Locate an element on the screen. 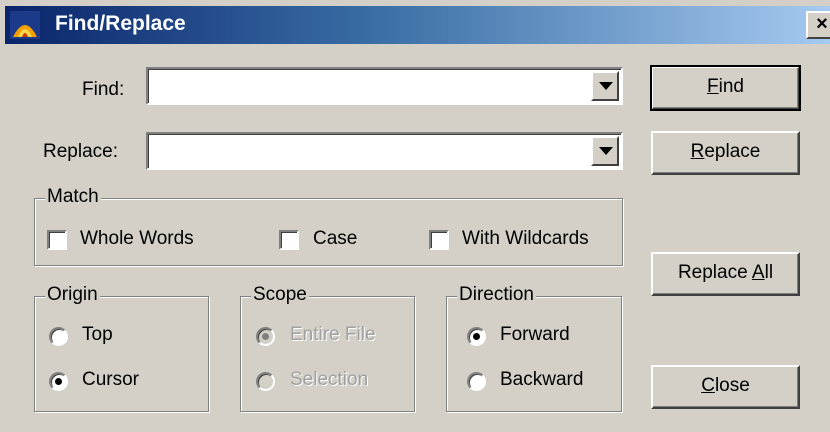  replace-all-label: ll is located at coordinates (769, 272).